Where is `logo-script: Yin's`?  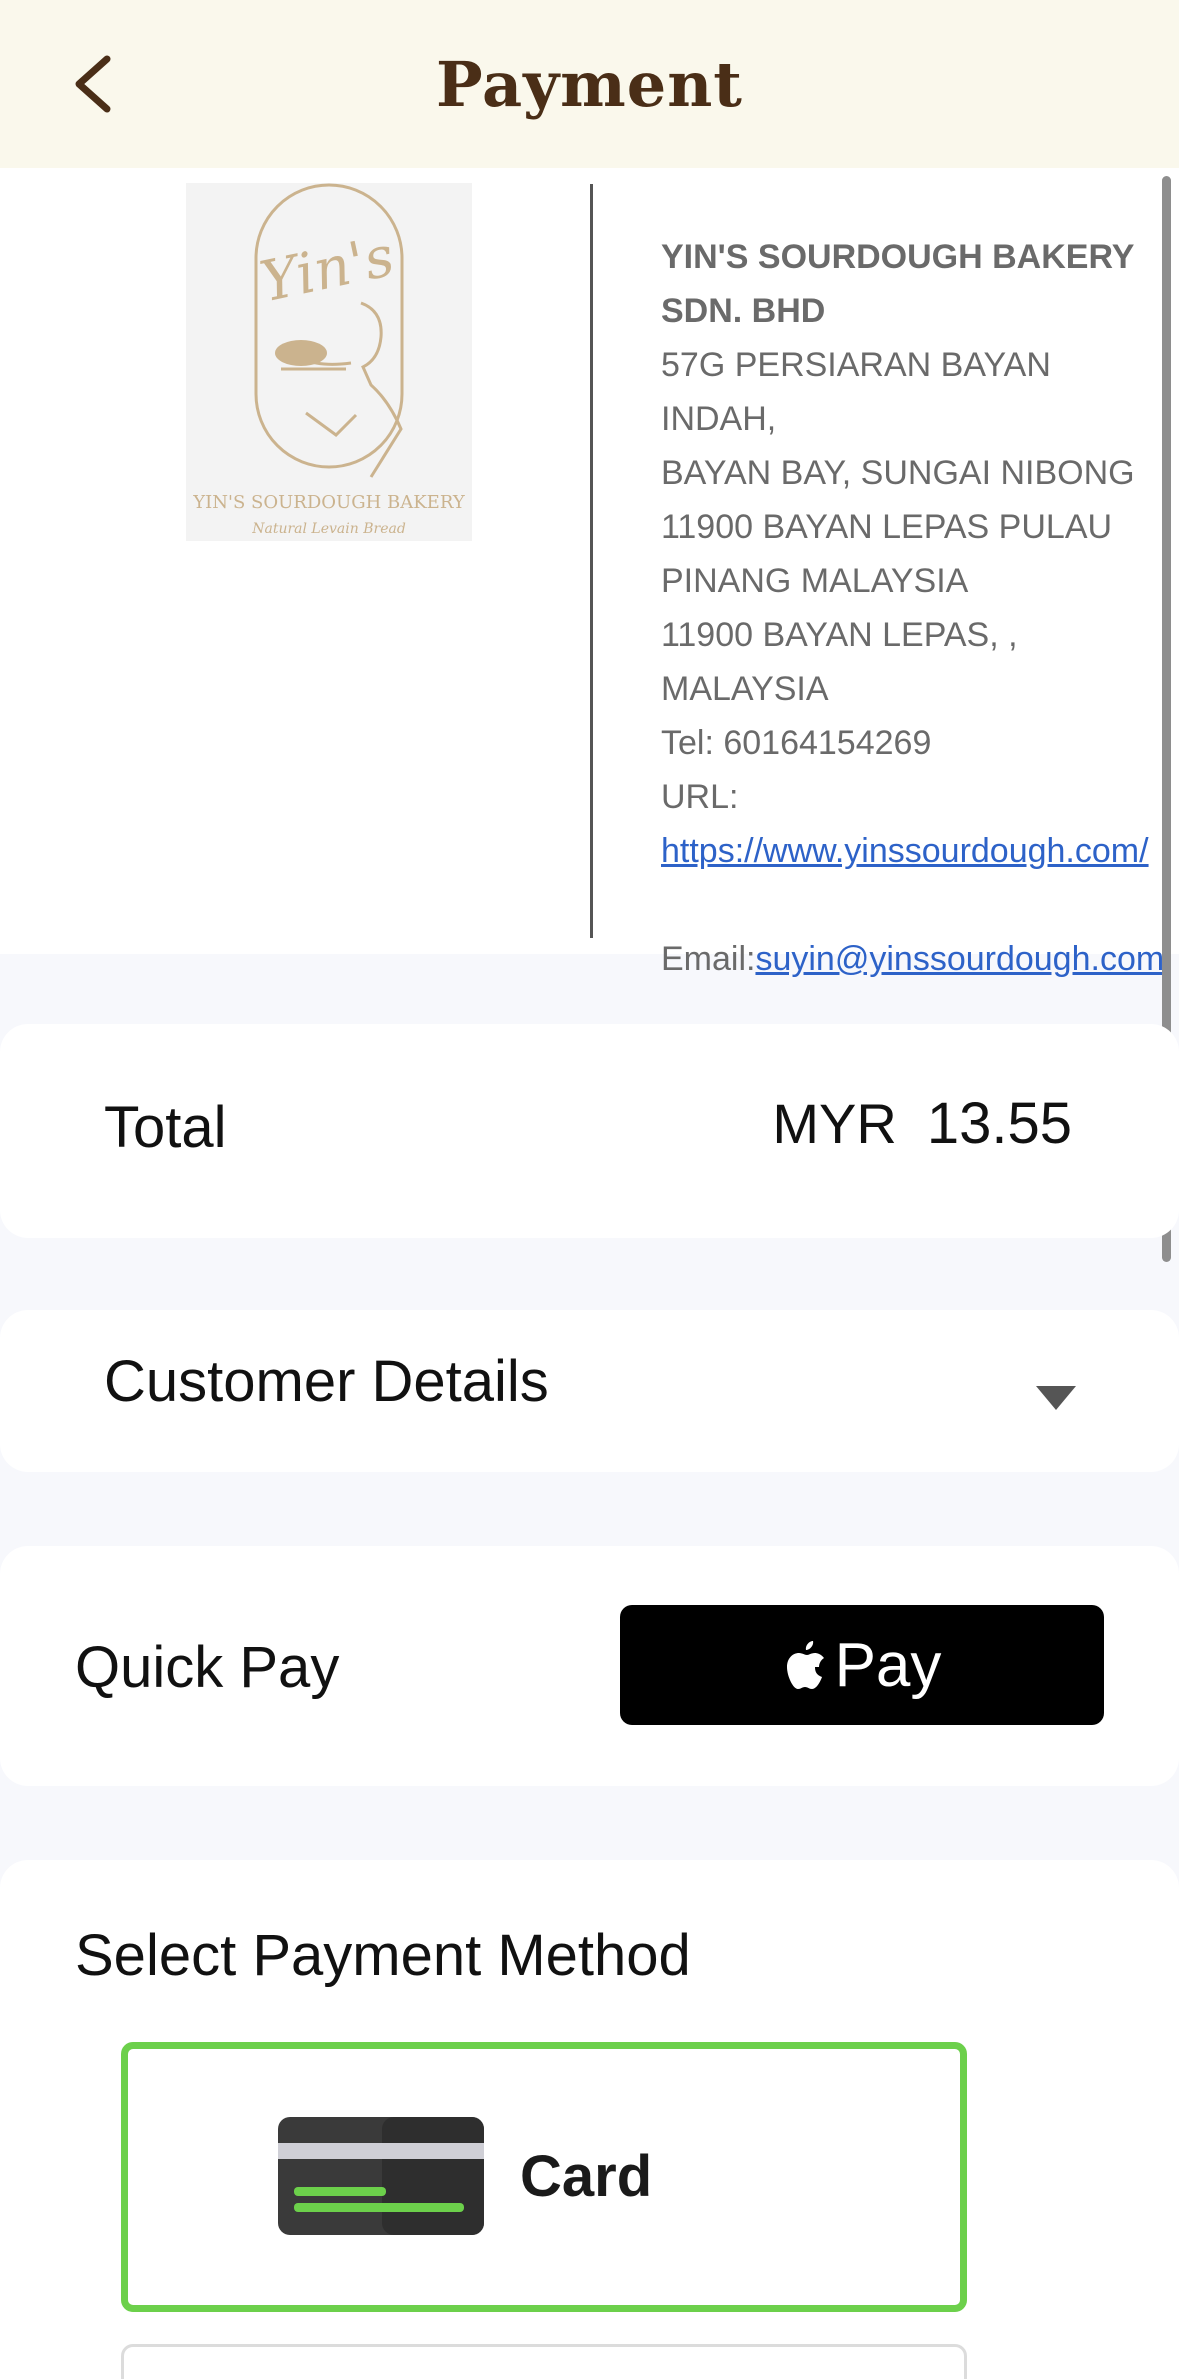 logo-script: Yin's is located at coordinates (327, 269).